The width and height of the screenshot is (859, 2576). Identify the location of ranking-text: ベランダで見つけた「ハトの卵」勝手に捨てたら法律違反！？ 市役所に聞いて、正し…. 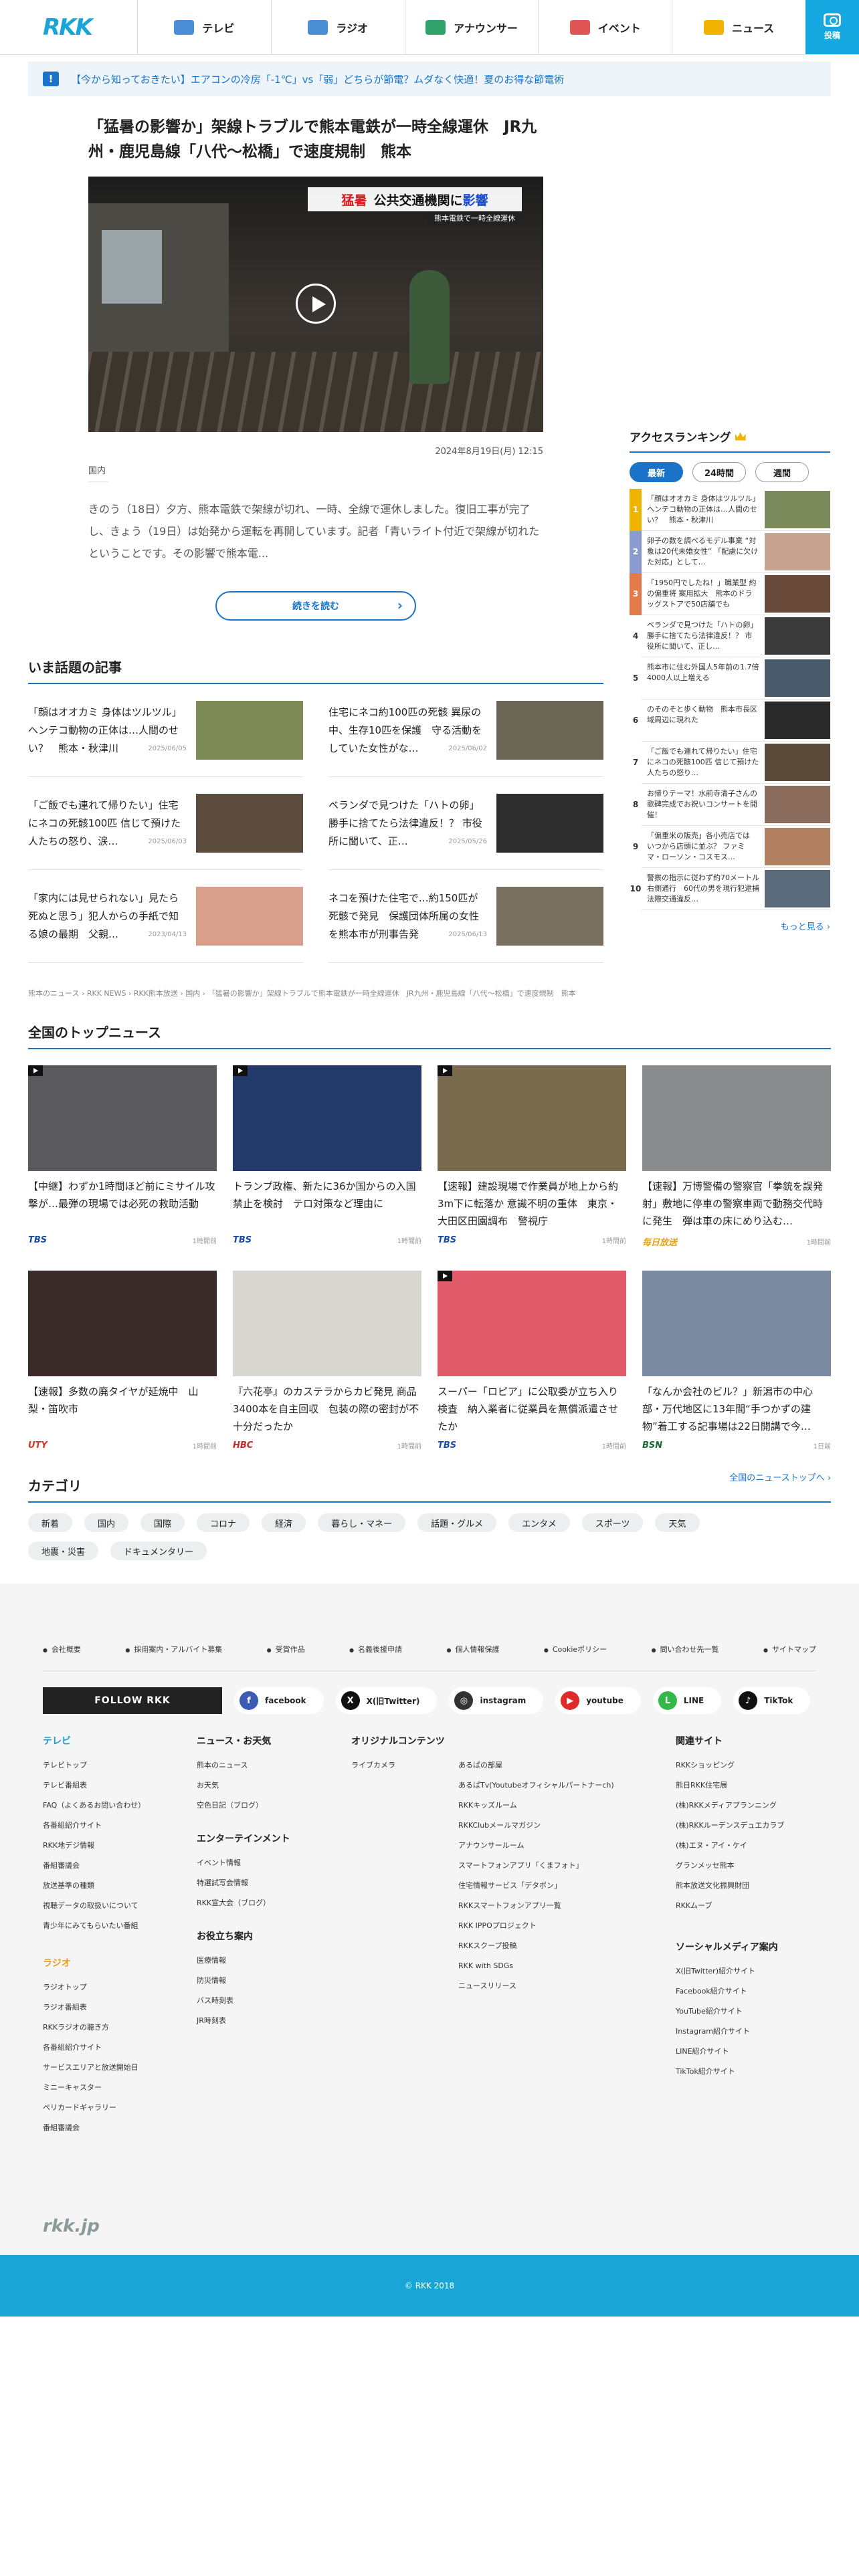
(703, 636).